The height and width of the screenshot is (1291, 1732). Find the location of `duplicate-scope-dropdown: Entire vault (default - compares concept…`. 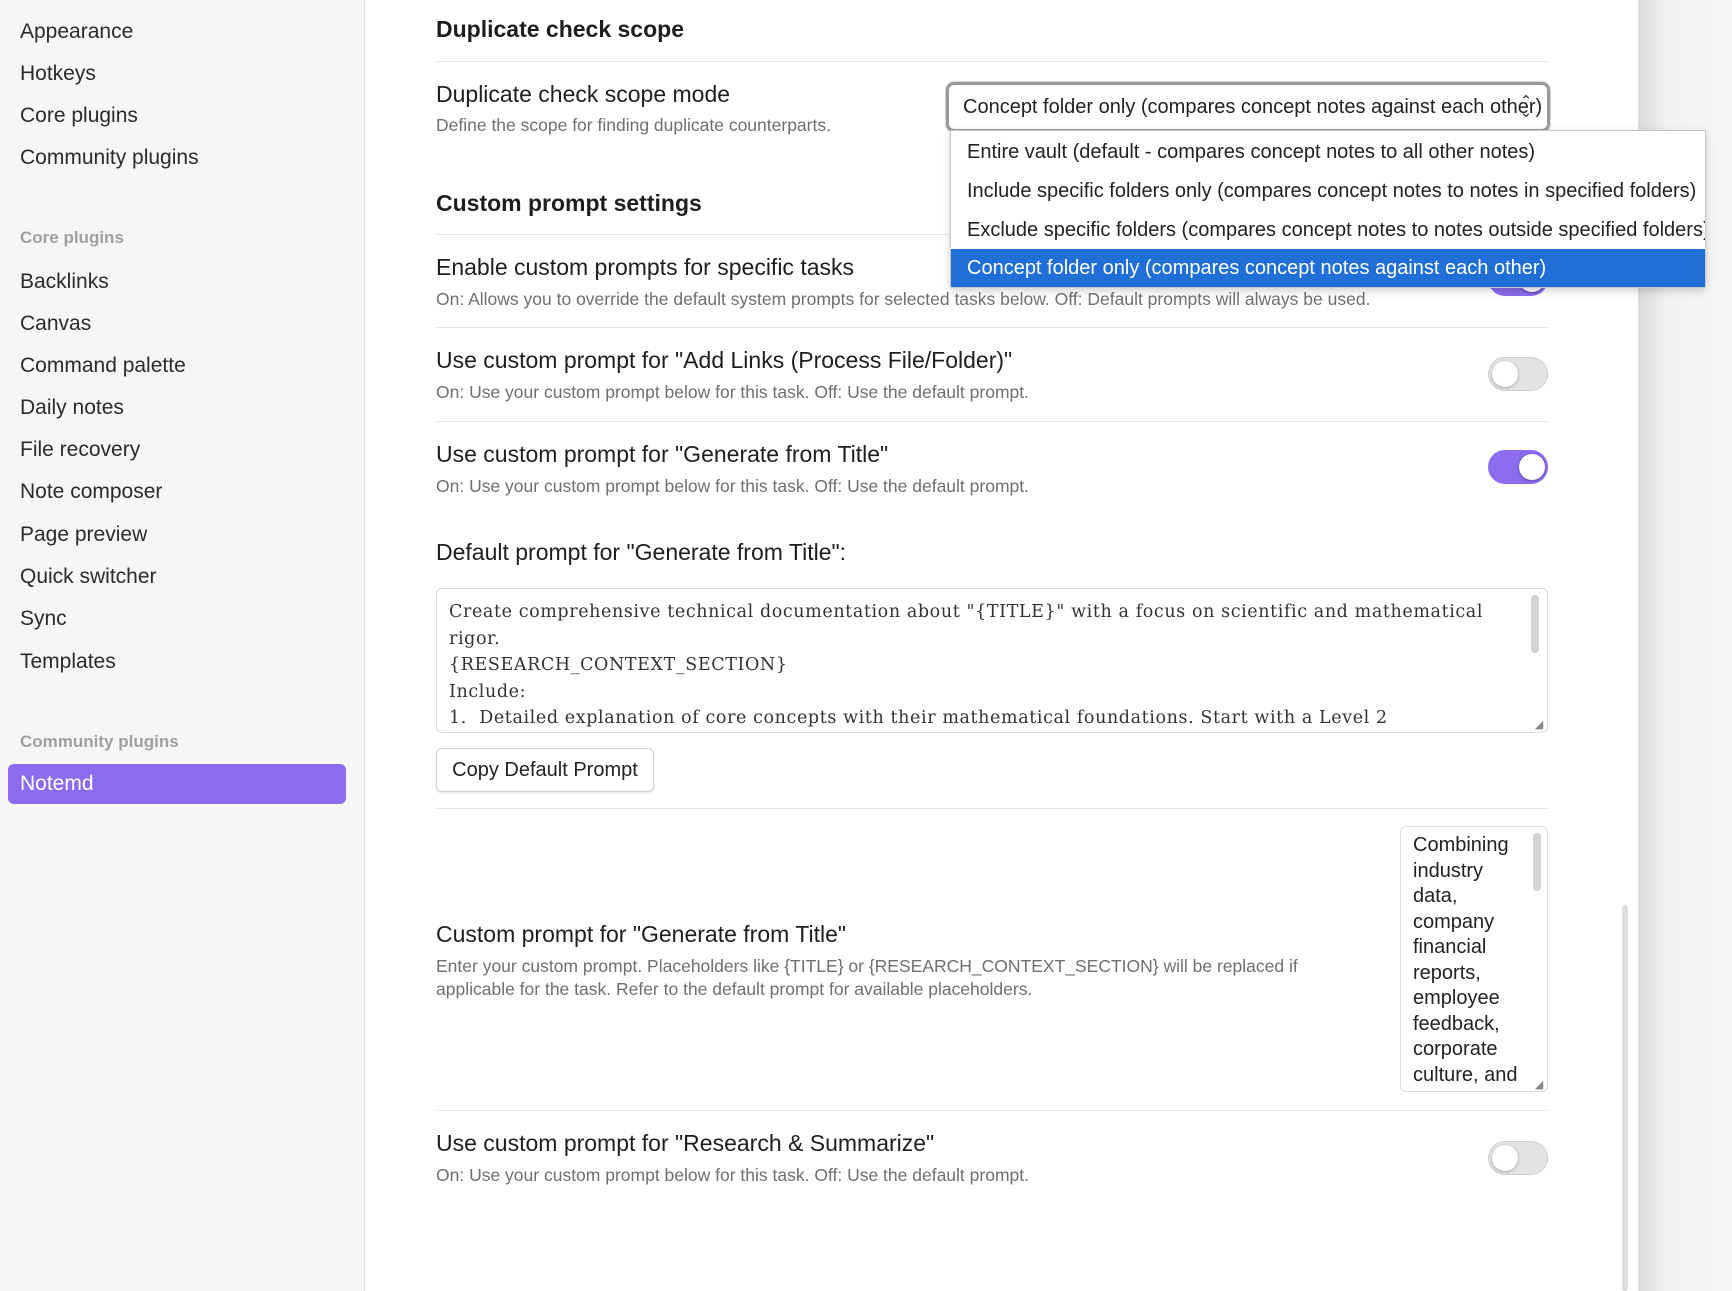

duplicate-scope-dropdown: Entire vault (default - compares concept… is located at coordinates (1328, 209).